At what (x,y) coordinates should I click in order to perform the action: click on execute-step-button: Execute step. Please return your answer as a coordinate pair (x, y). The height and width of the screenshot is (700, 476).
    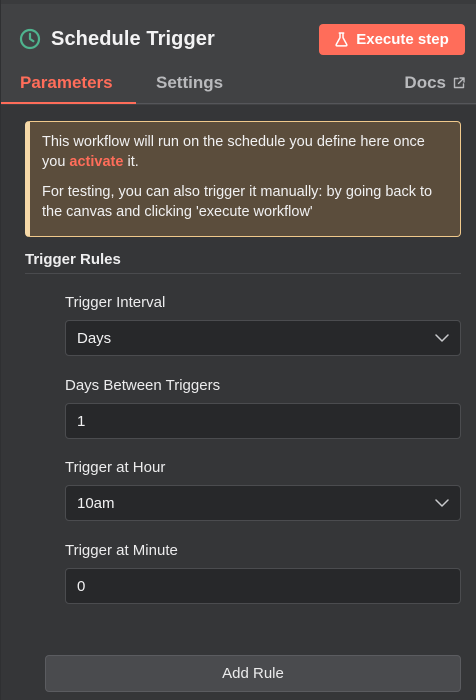
    Looking at the image, I should click on (392, 39).